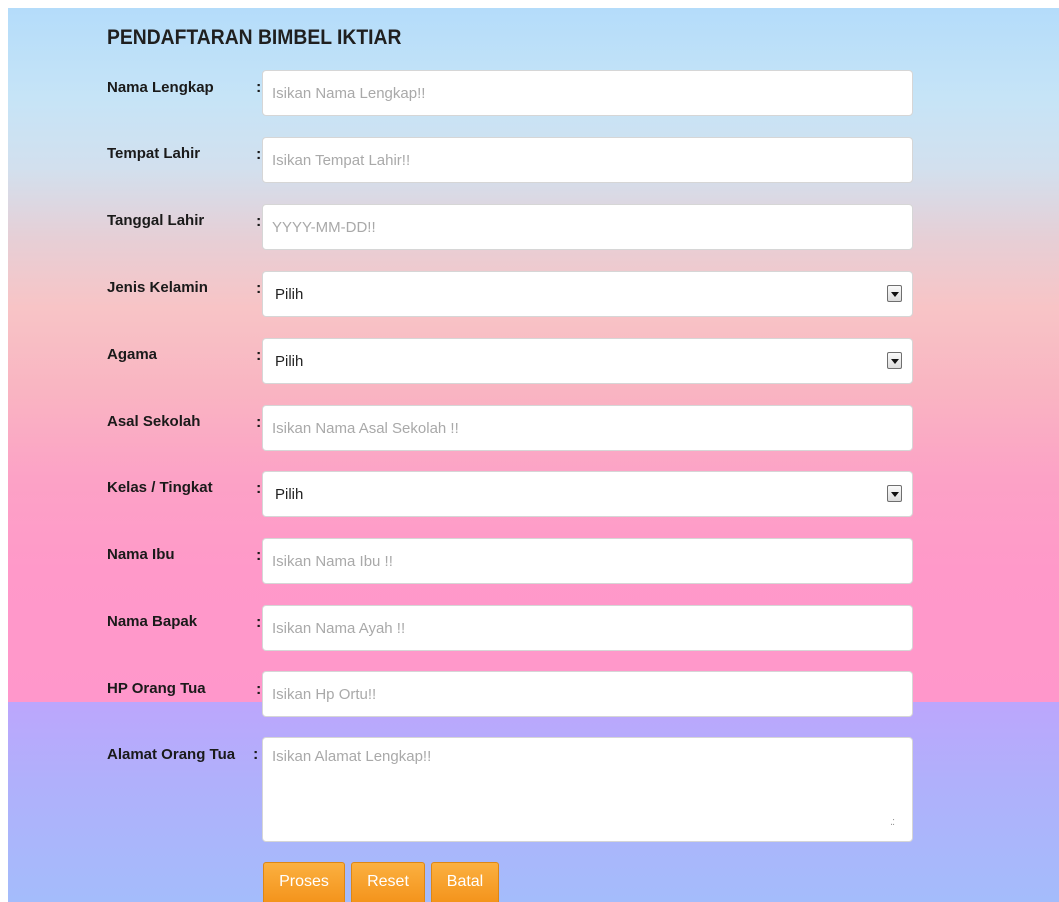 This screenshot has height=902, width=1059. What do you see at coordinates (289, 361) in the screenshot?
I see `agama-selected: Pilih` at bounding box center [289, 361].